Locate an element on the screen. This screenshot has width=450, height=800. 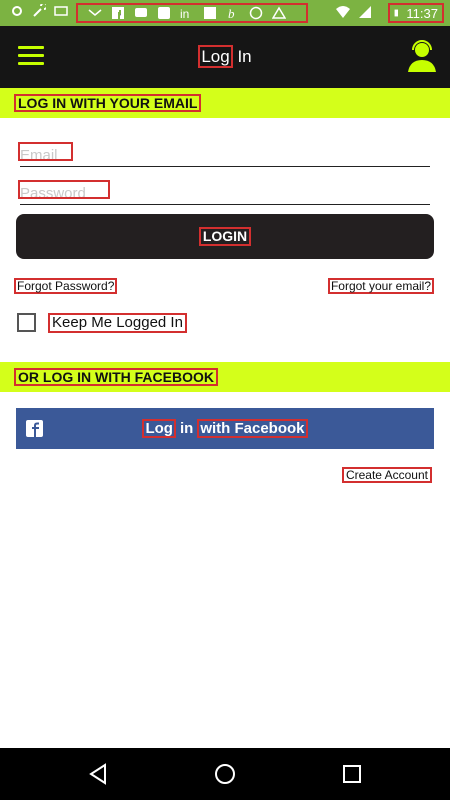
info-icon is located at coordinates (256, 13).